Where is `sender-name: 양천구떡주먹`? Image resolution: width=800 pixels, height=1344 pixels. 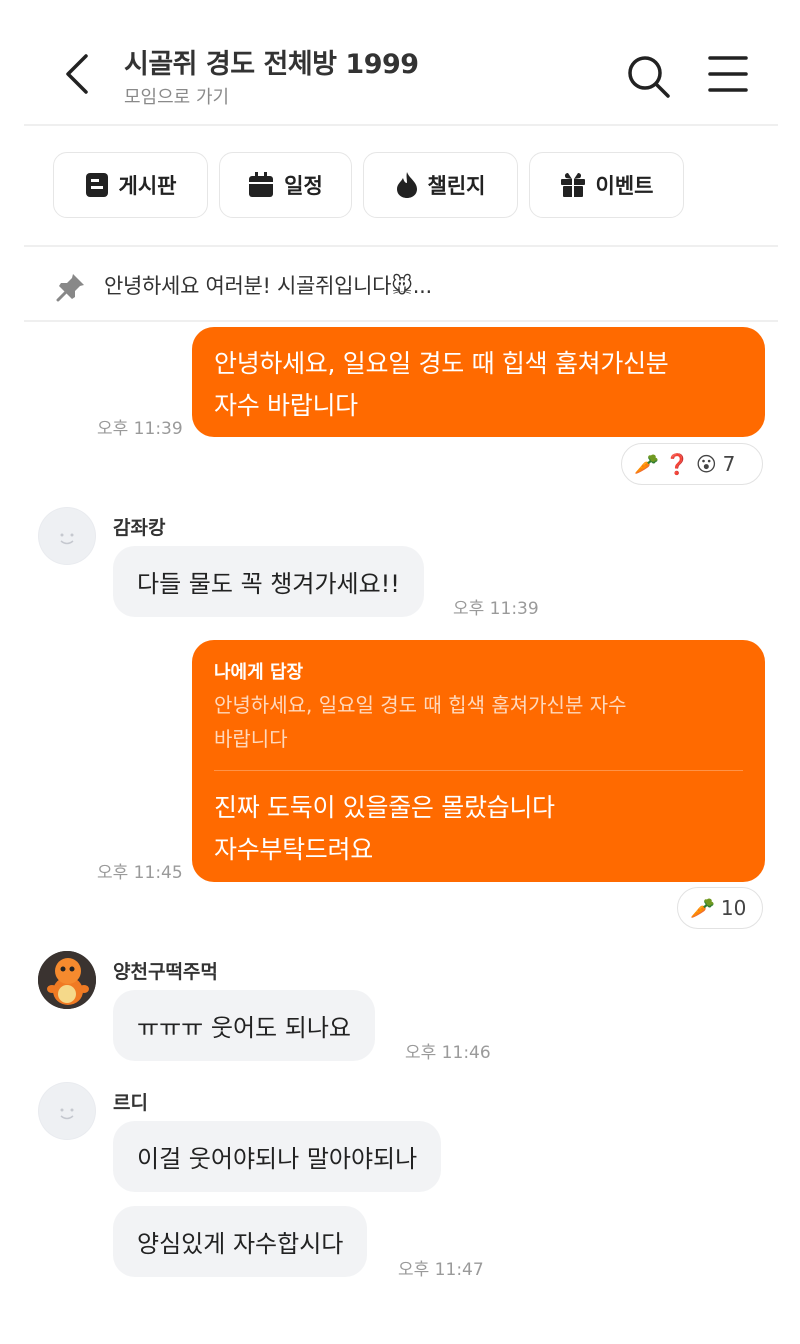 sender-name: 양천구떡주먹 is located at coordinates (165, 972).